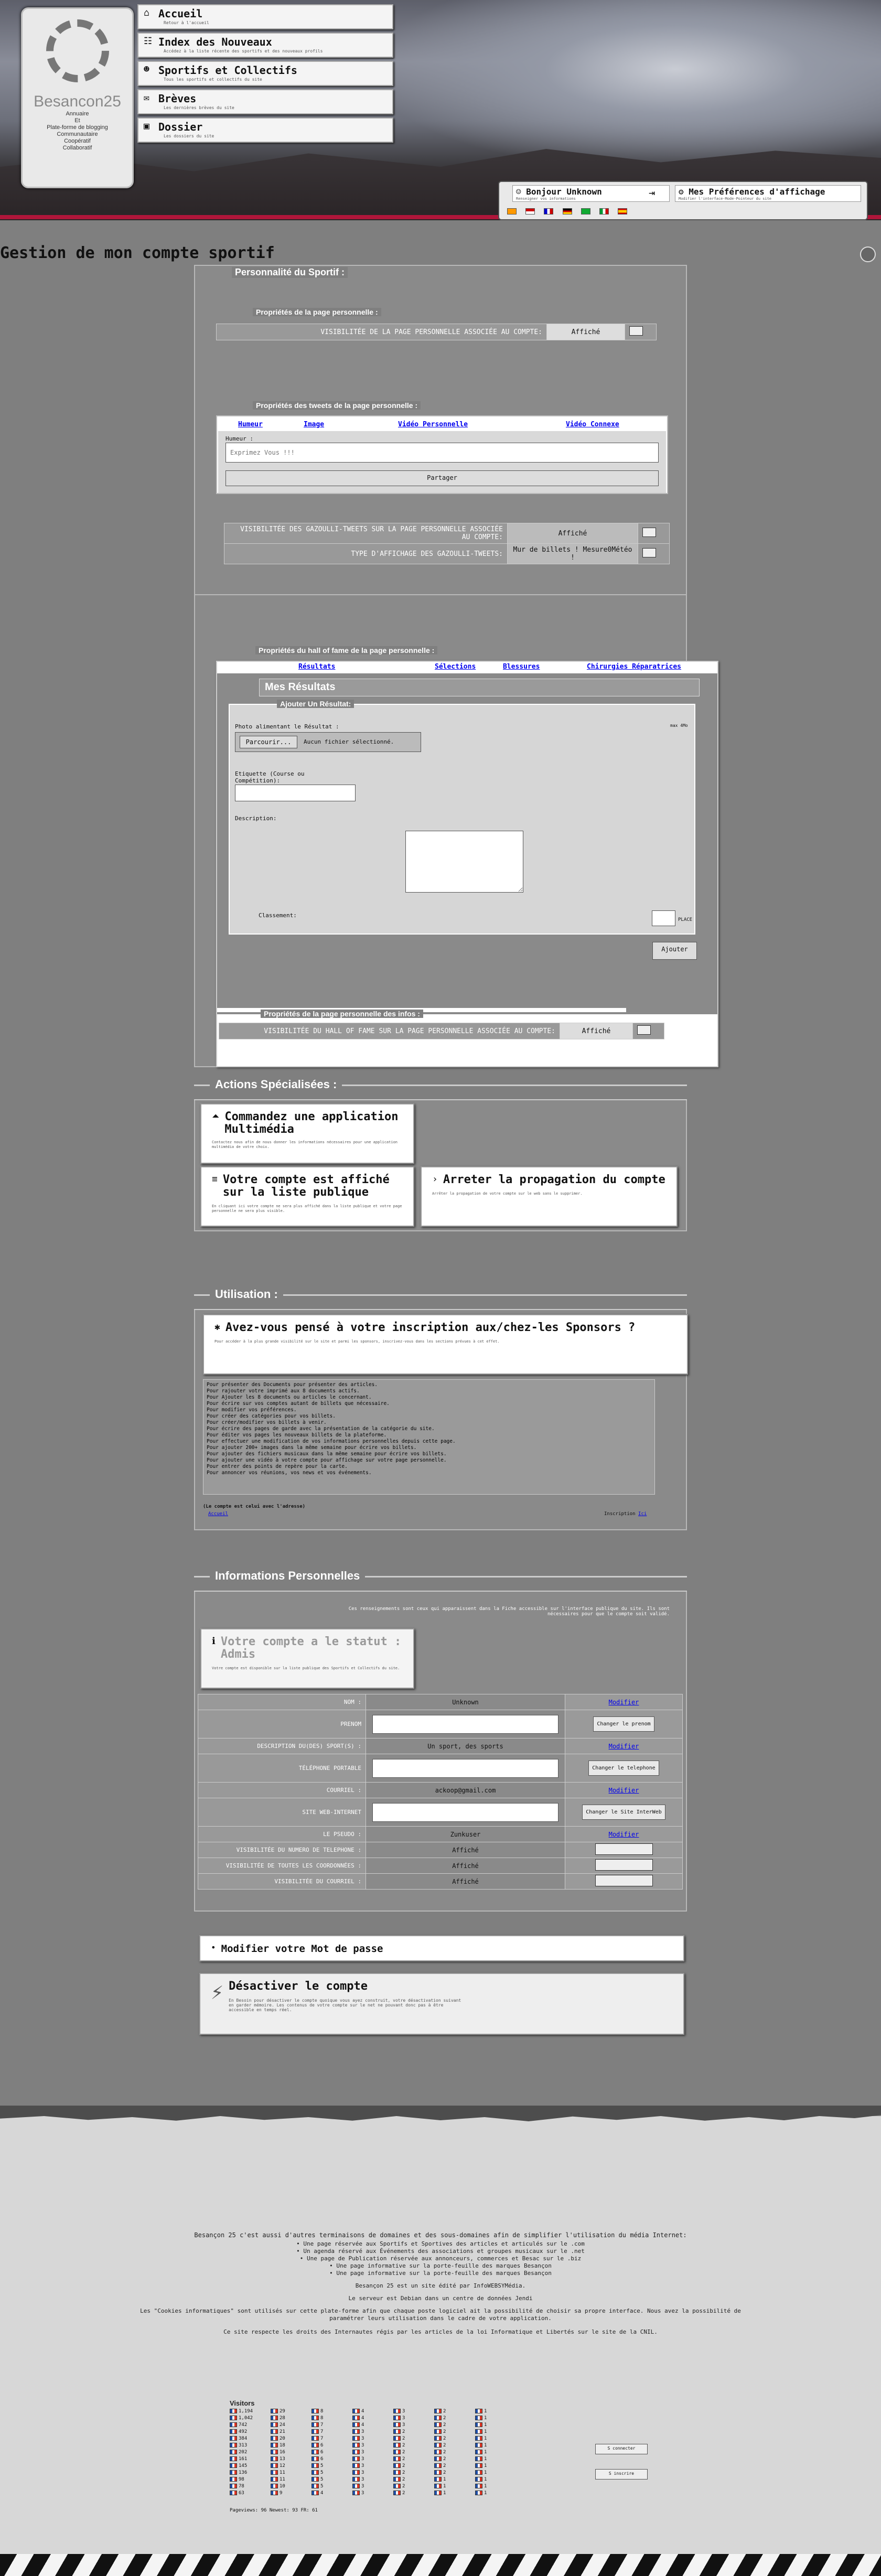 This screenshot has height=2576, width=881. I want to click on visitor-count: 11, so click(282, 2472).